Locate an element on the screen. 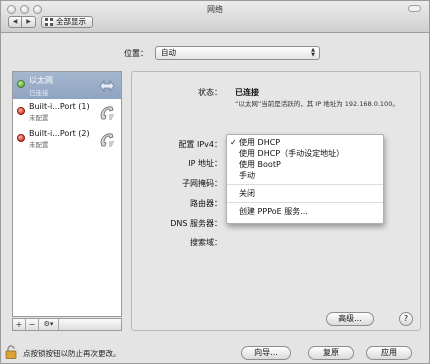  menu-item-off: 关闭 is located at coordinates (305, 193).